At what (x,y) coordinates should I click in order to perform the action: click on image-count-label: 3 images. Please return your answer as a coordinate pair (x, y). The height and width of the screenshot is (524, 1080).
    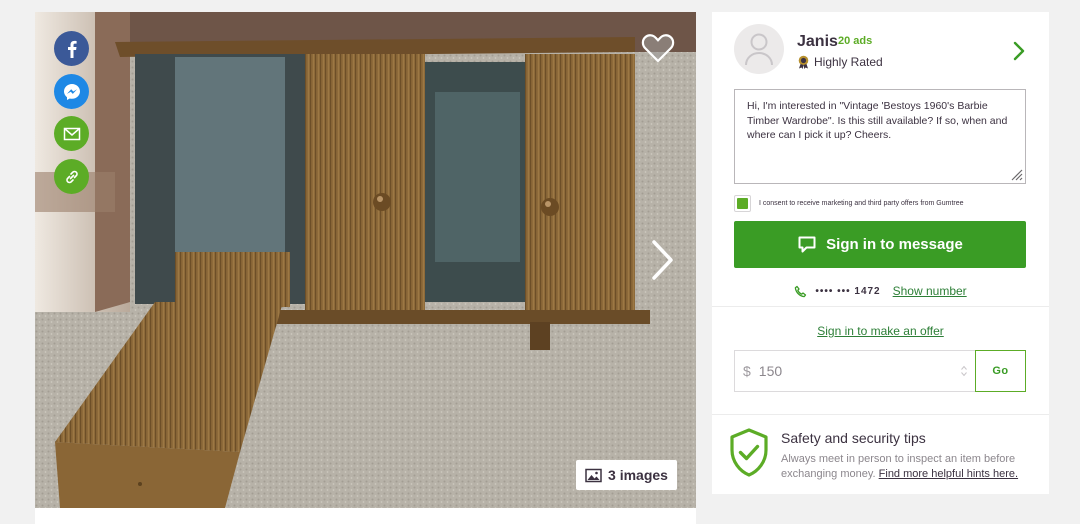
    Looking at the image, I should click on (638, 475).